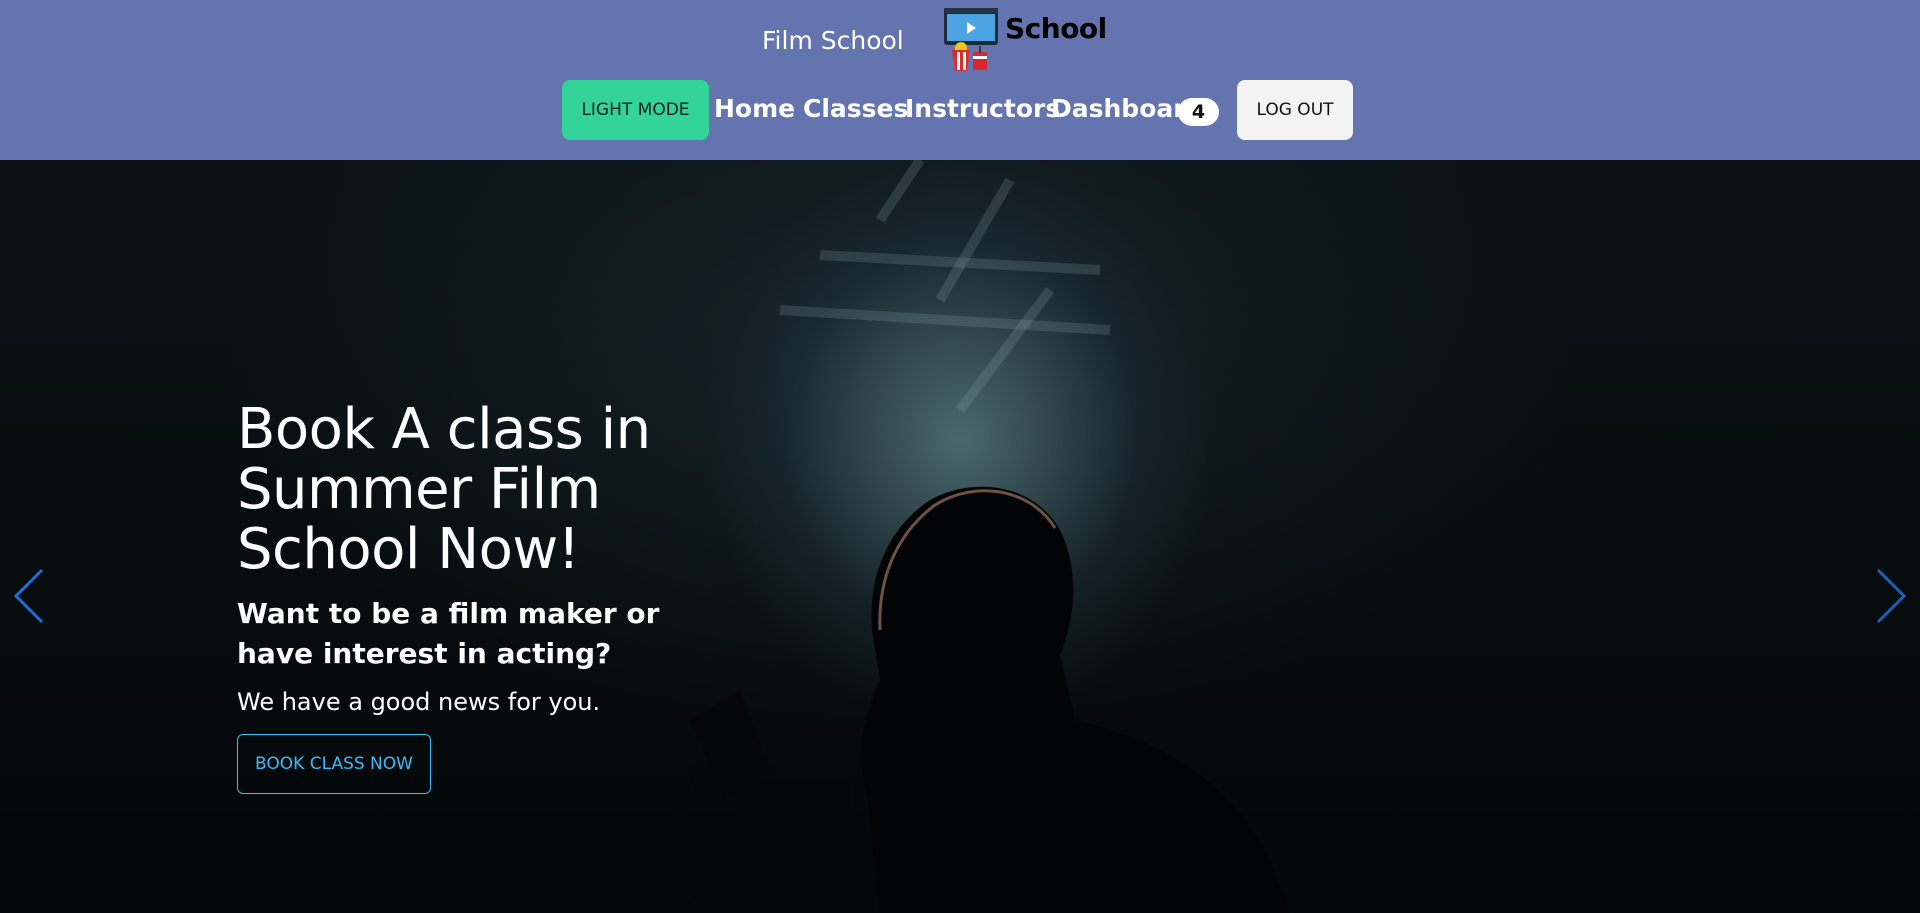 This screenshot has width=1920, height=913. I want to click on hero-note: We have a good news for you., so click(419, 702).